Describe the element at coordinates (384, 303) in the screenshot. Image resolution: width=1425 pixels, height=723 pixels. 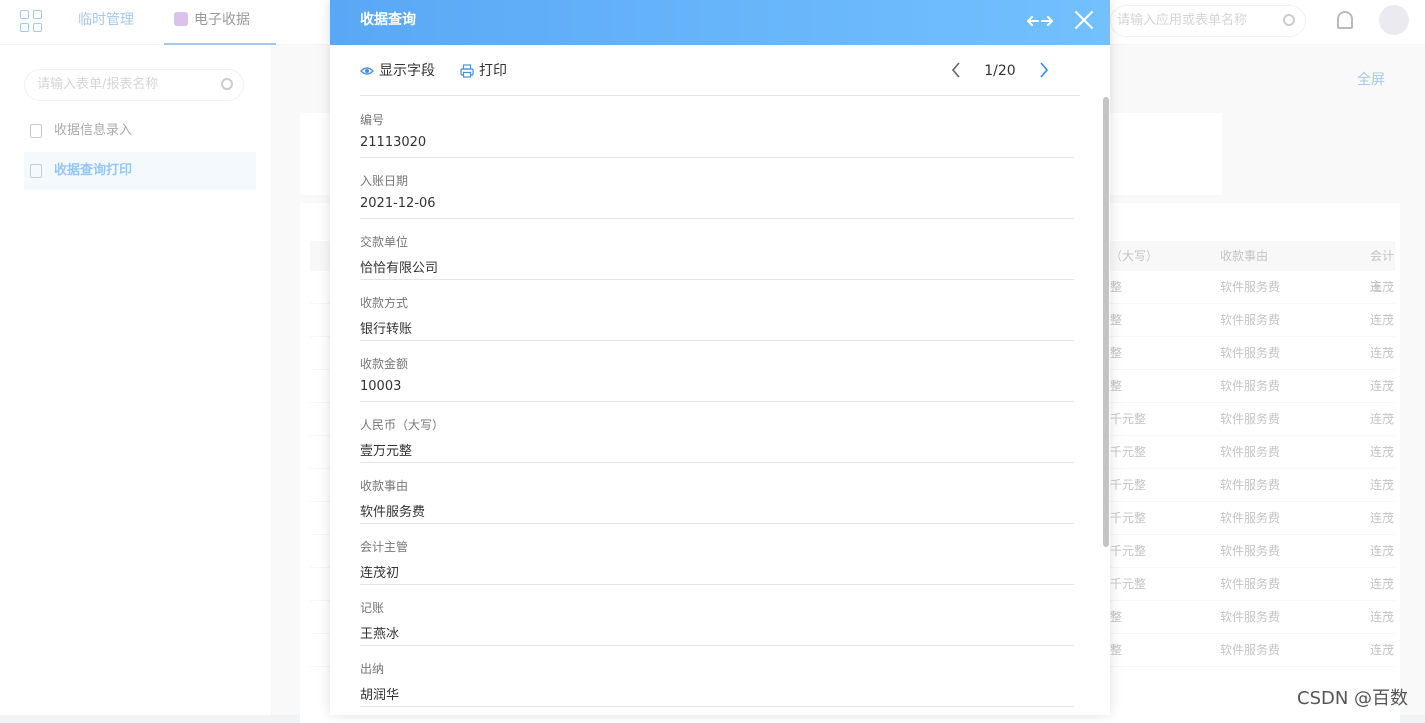
I see `field-label: 收款方式` at that location.